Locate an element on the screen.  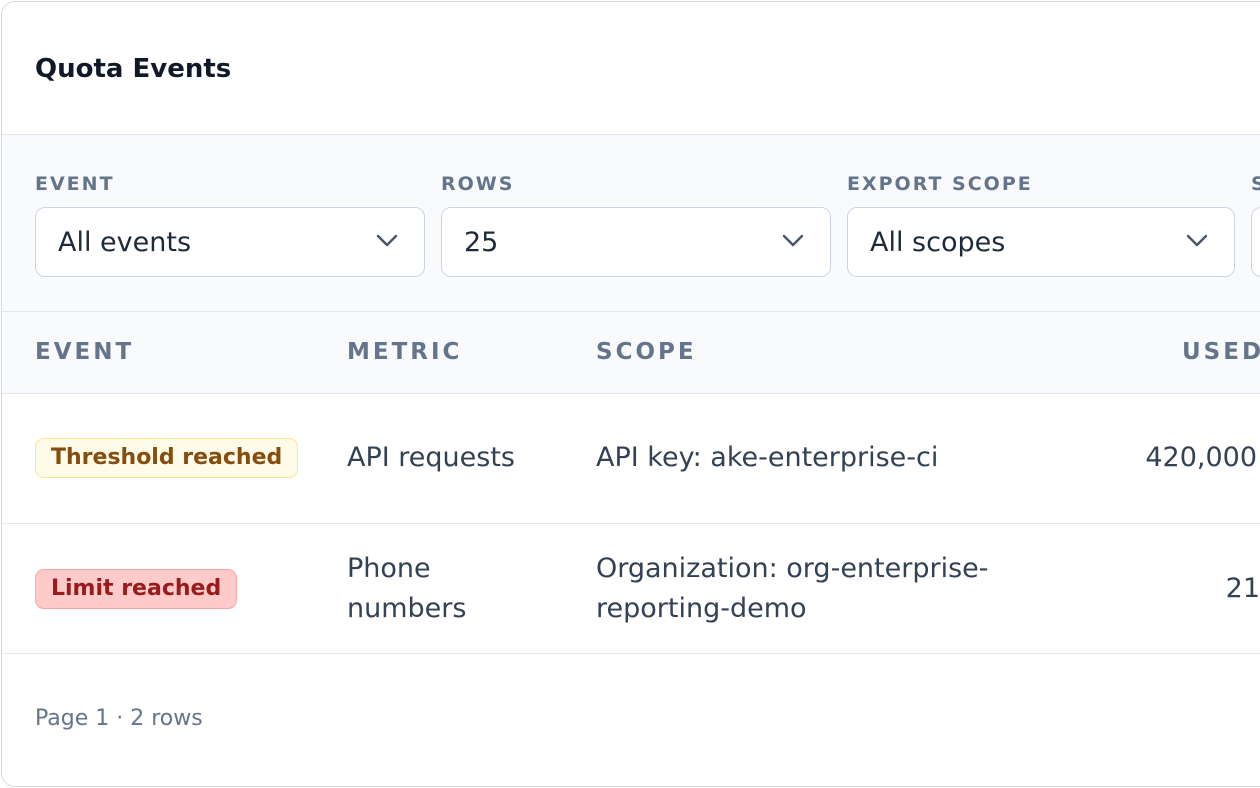
filter-label: ROWS is located at coordinates (478, 184).